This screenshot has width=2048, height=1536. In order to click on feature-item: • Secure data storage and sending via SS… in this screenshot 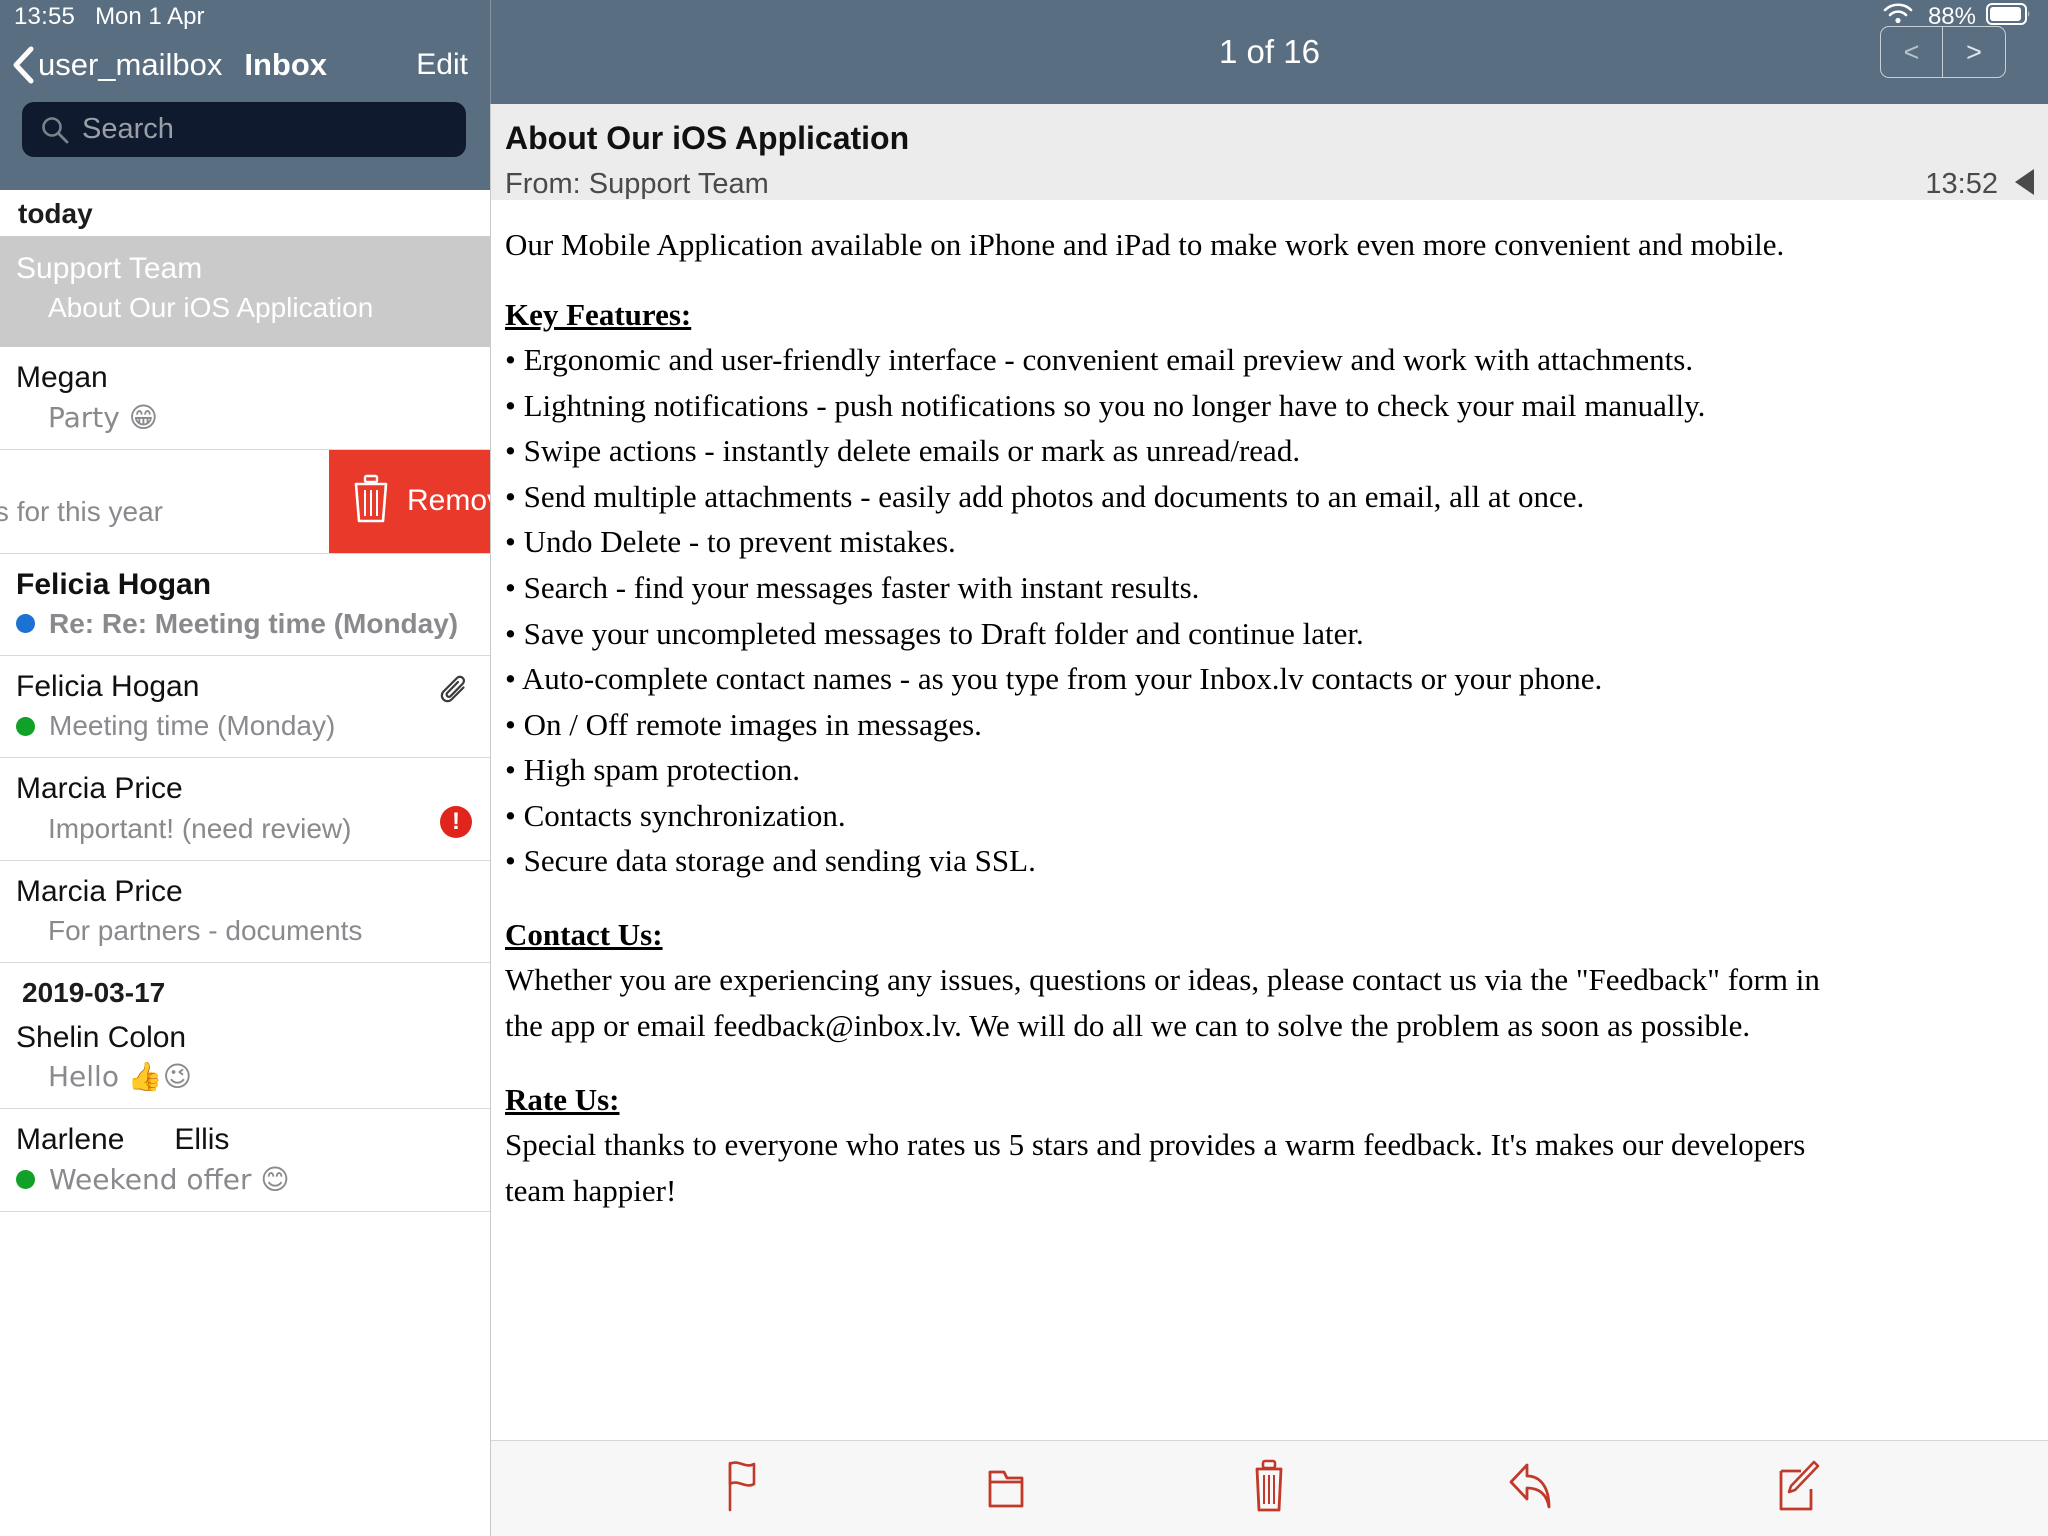, I will do `click(770, 861)`.